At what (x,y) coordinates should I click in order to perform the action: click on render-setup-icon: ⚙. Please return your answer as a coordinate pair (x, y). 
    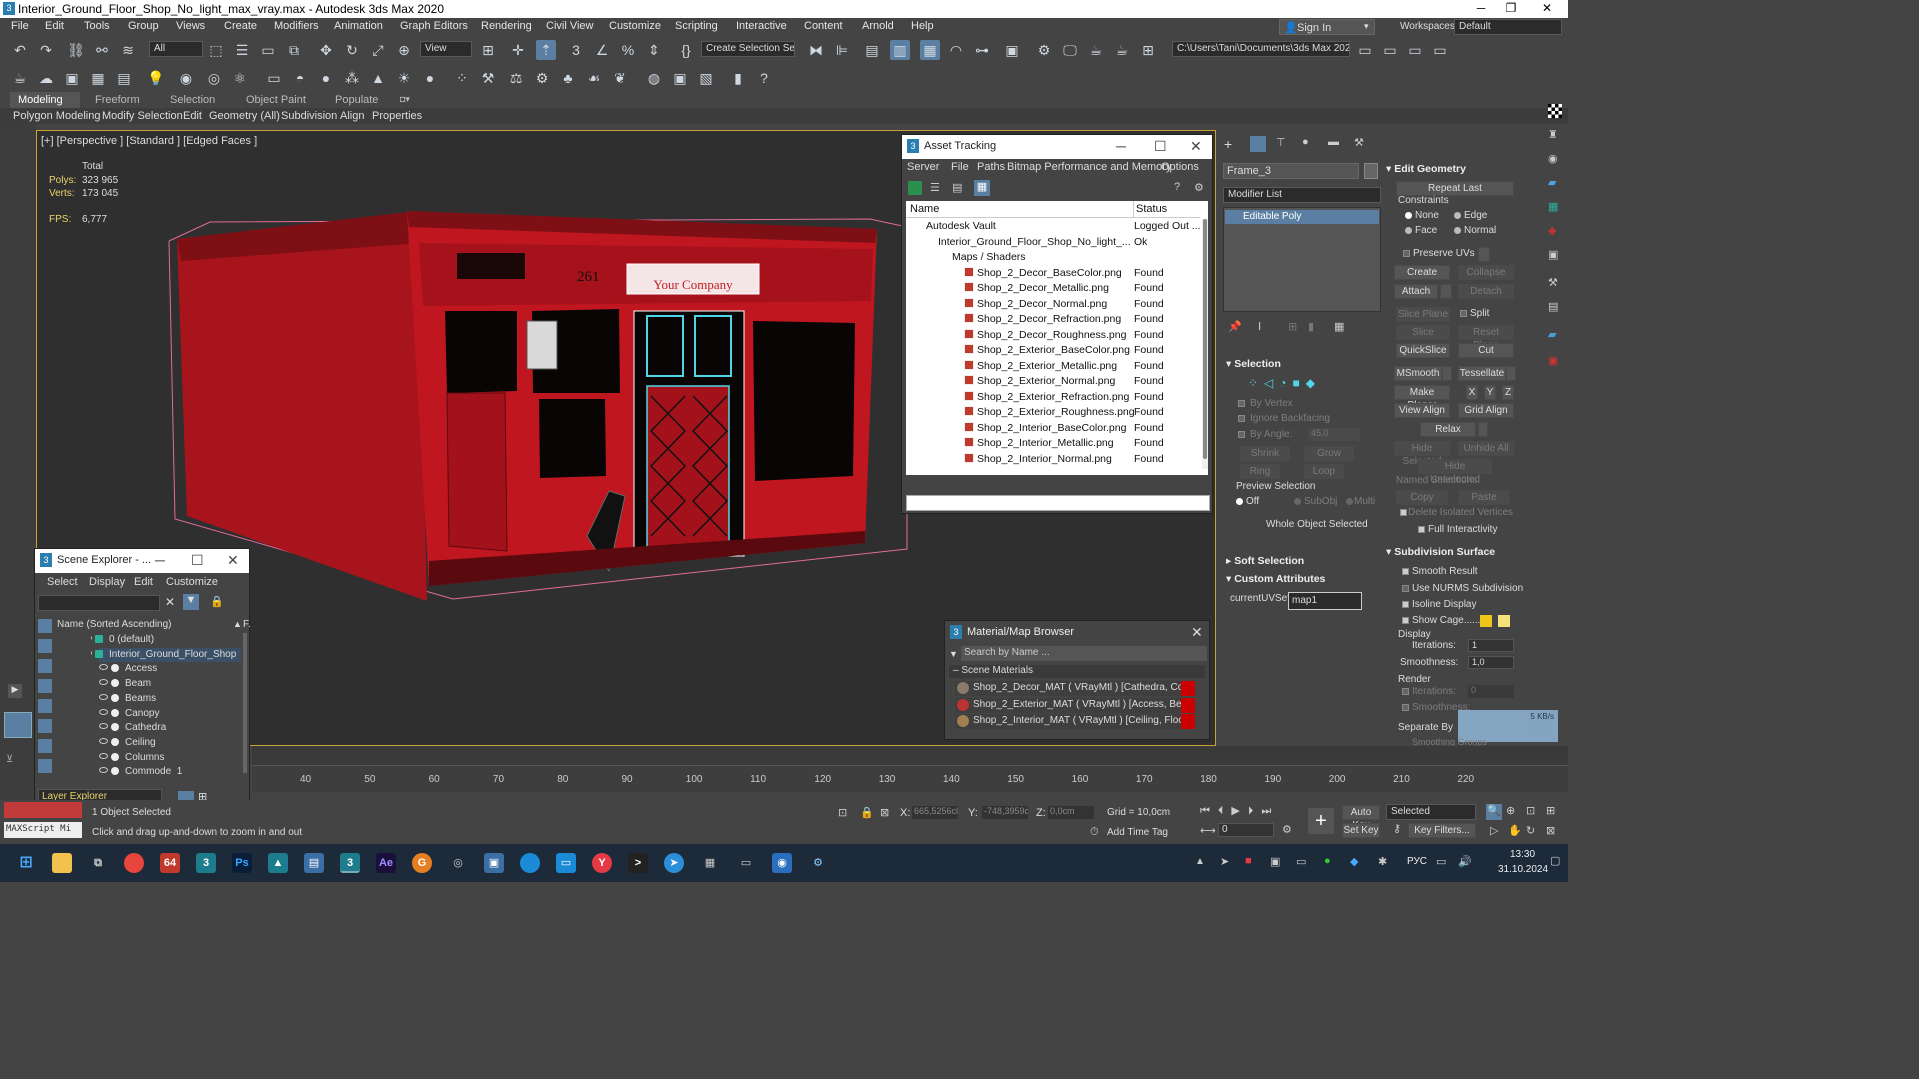
    Looking at the image, I should click on (1044, 50).